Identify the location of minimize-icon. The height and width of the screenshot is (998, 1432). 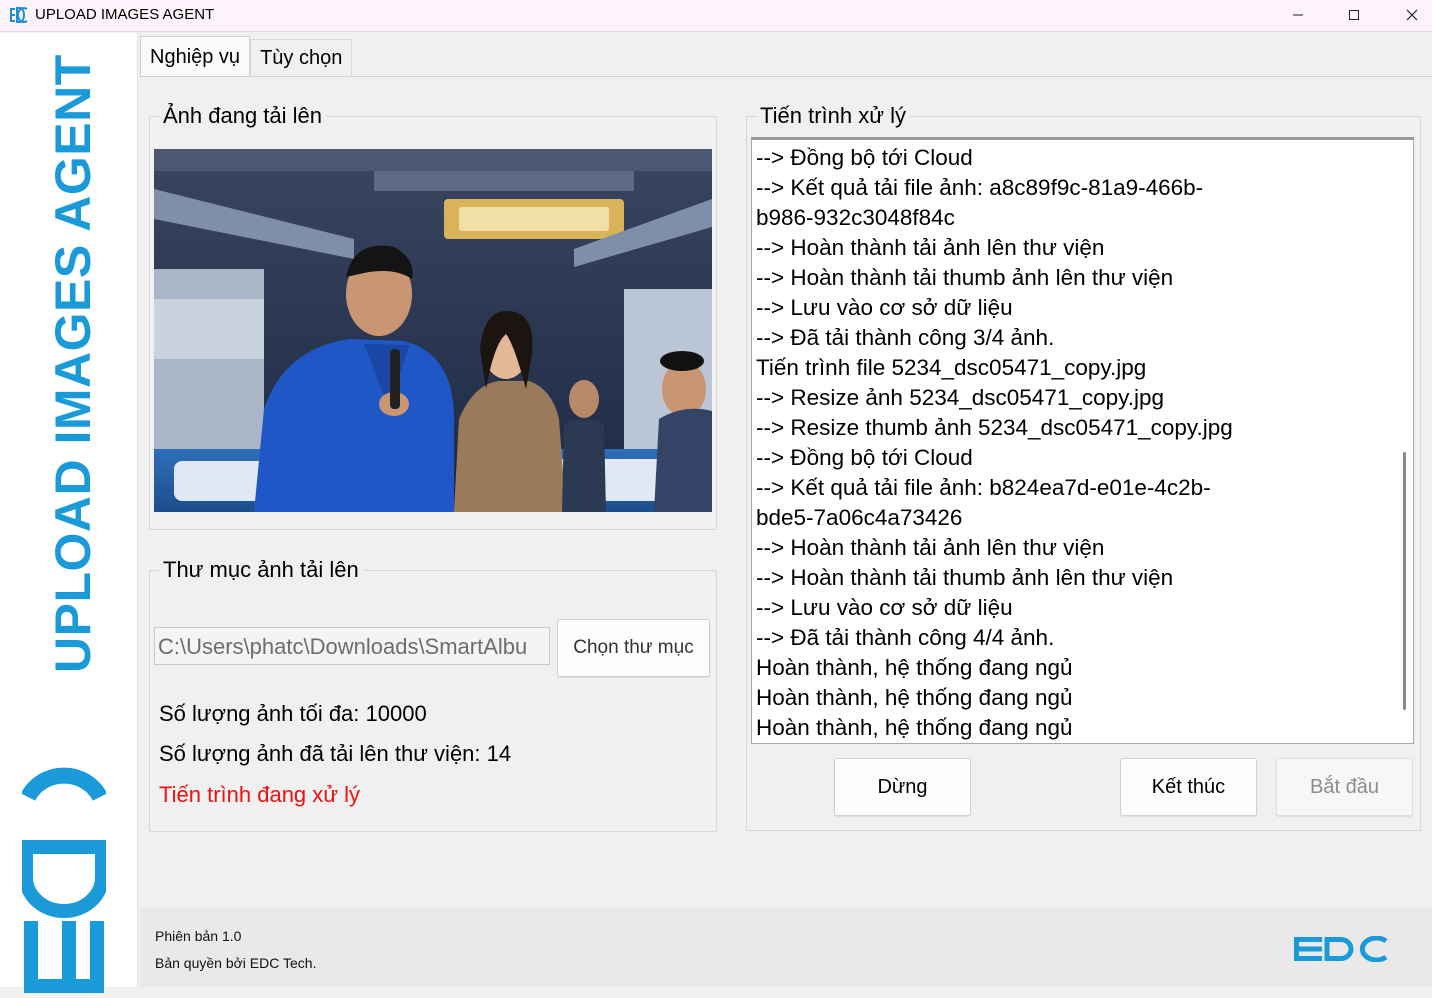
(1298, 15).